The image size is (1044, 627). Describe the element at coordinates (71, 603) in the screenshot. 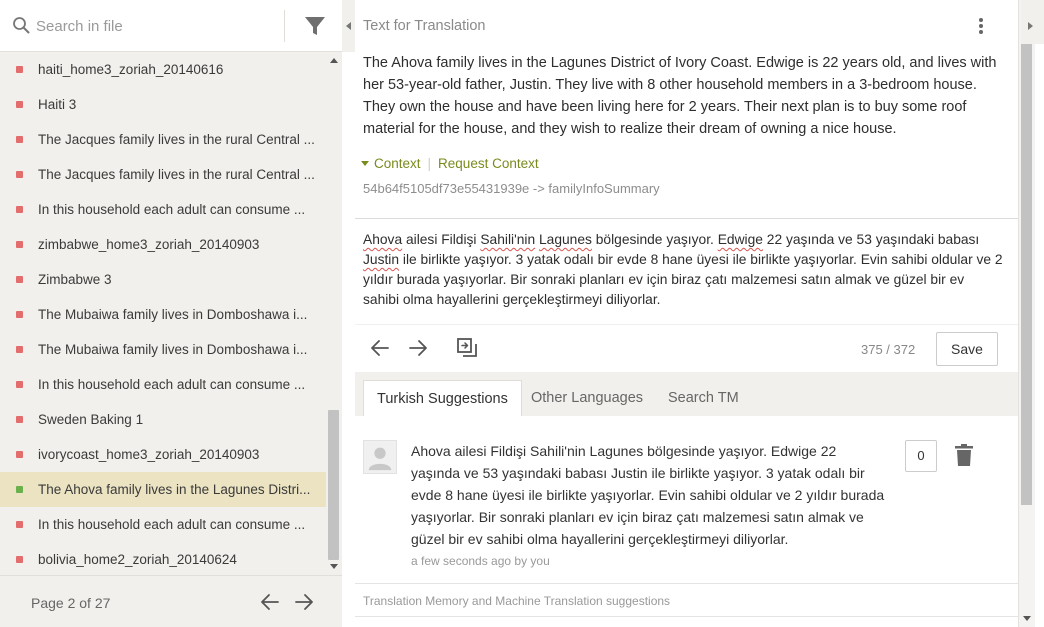

I see `page-indicator: Page 2 of 27` at that location.